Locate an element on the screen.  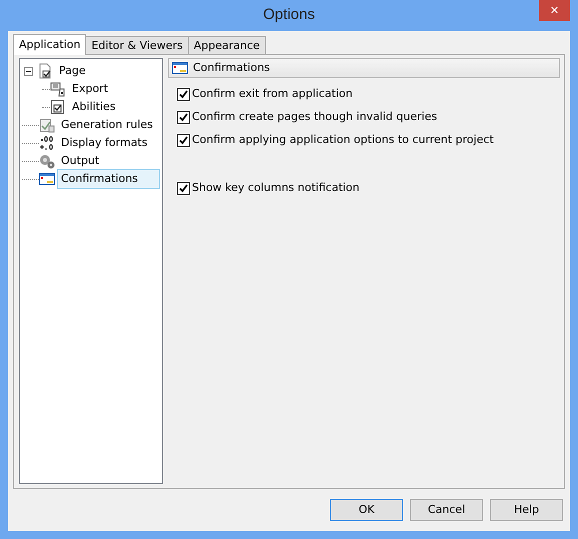
checkbox-label: Show key columns notification is located at coordinates (276, 188).